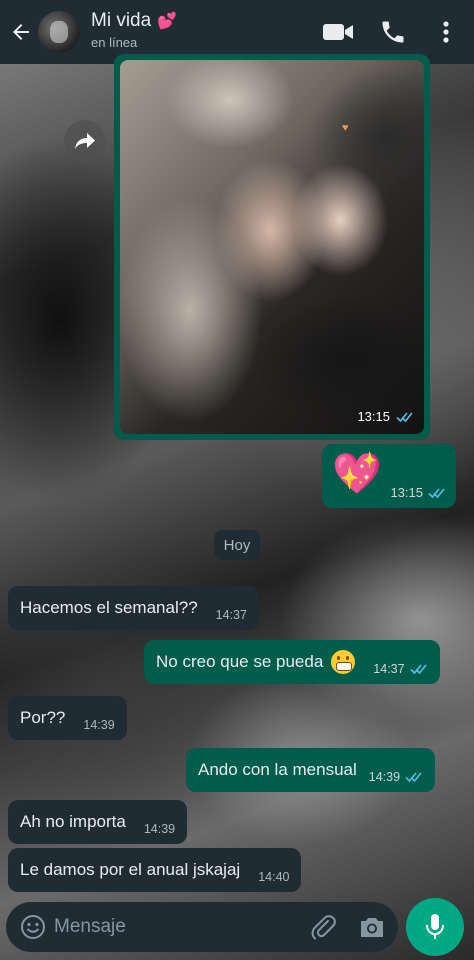  I want to click on date-divider: Hoy, so click(237, 545).